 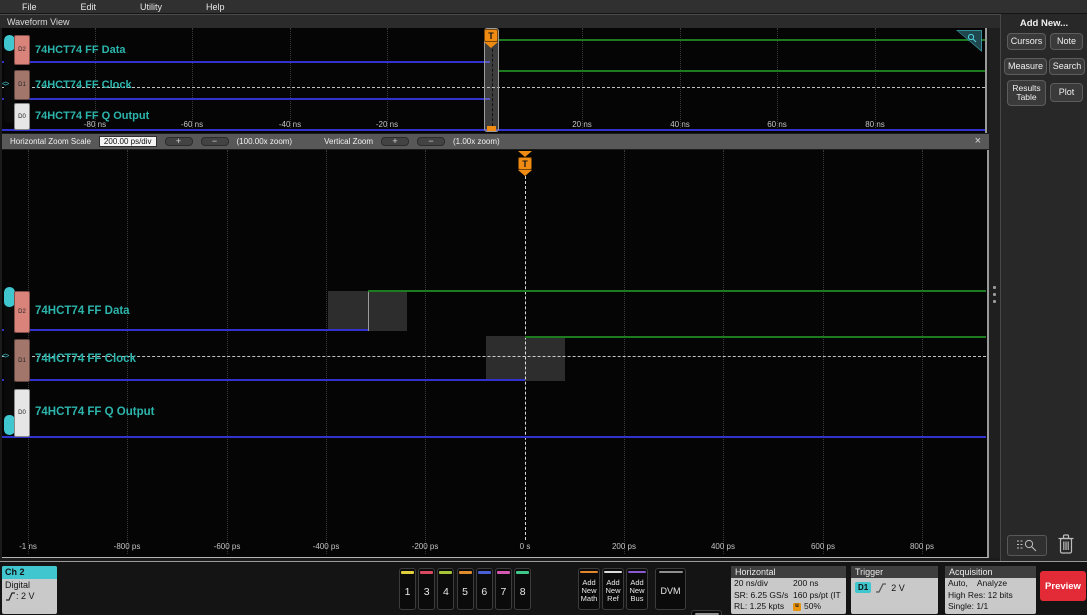 I want to click on afg-button: AFG, so click(x=706, y=612).